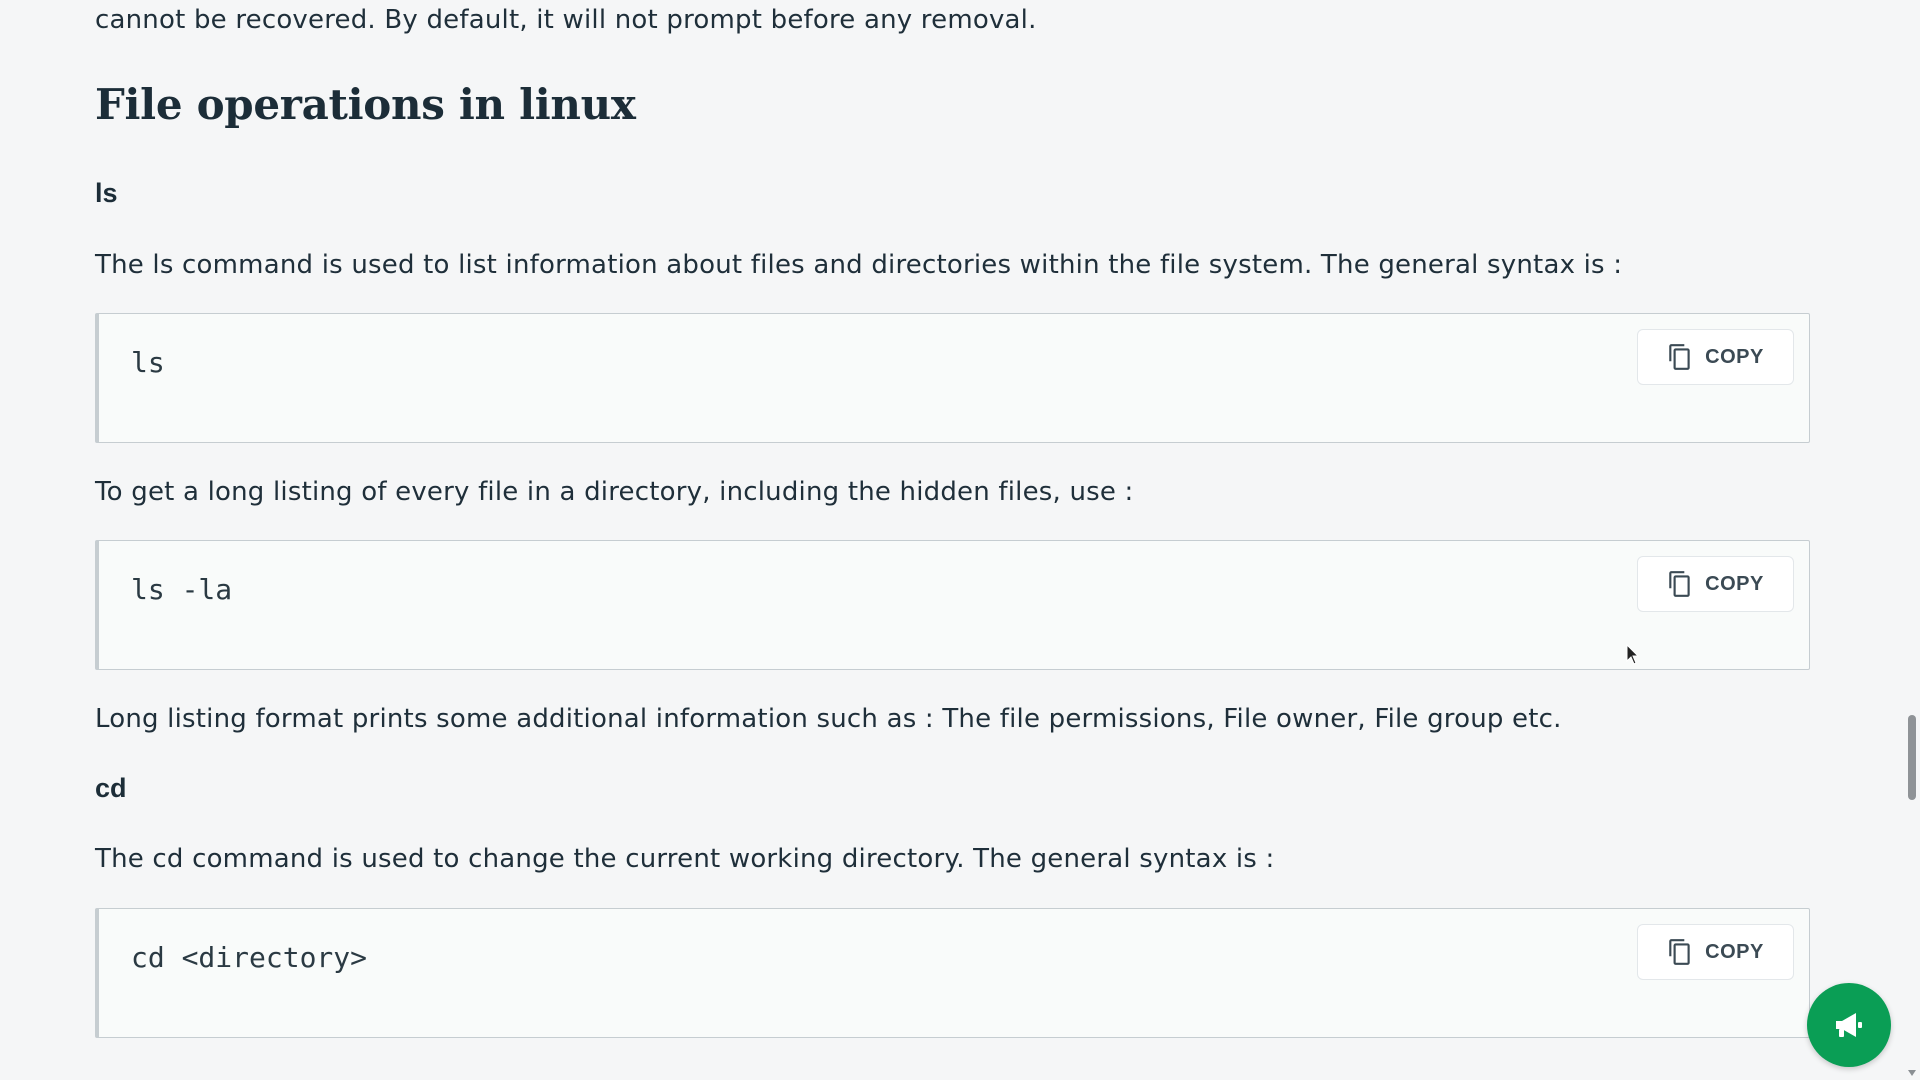  What do you see at coordinates (106, 193) in the screenshot?
I see `ls-heading: ls` at bounding box center [106, 193].